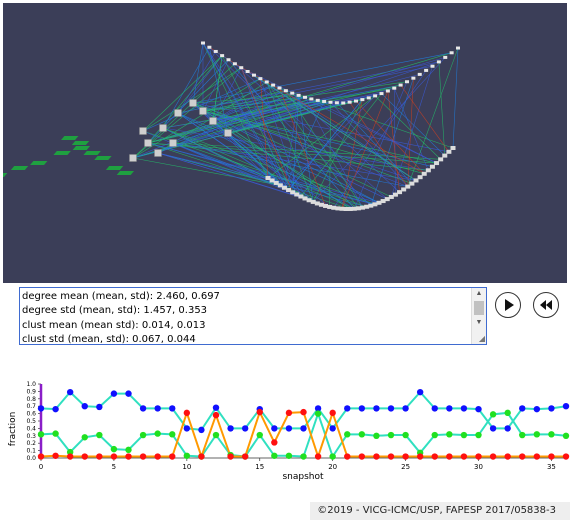  Describe the element at coordinates (479, 308) in the screenshot. I see `scrollbar-thumb` at that location.